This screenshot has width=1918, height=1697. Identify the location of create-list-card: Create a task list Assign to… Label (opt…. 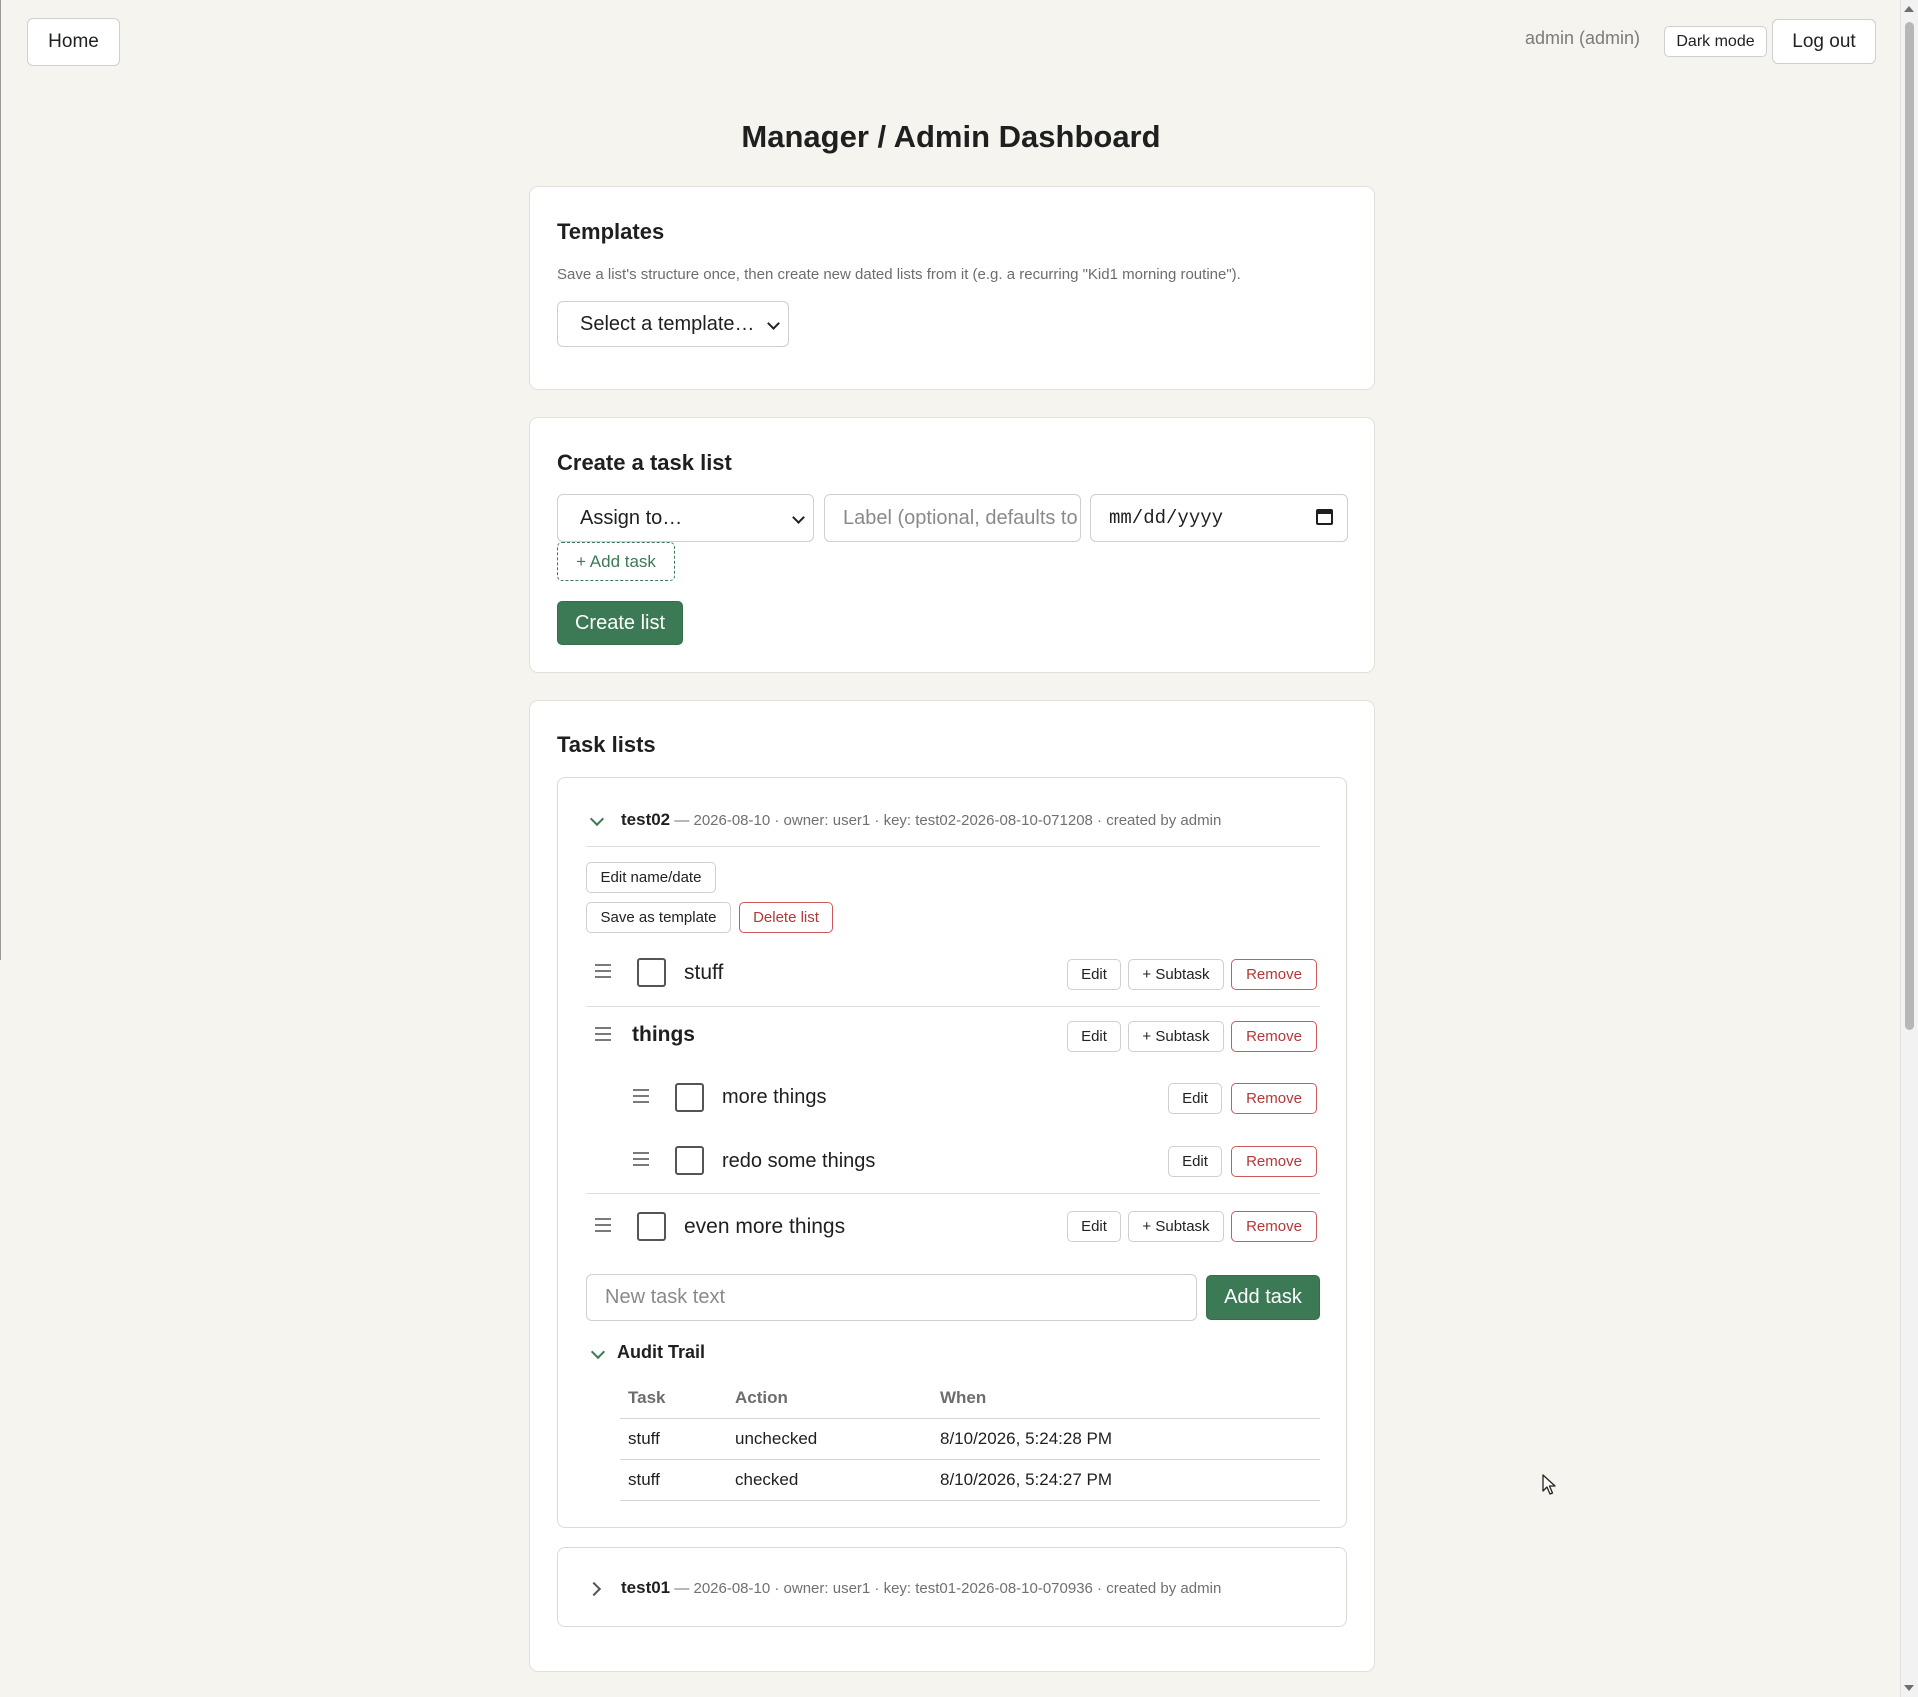
(952, 545).